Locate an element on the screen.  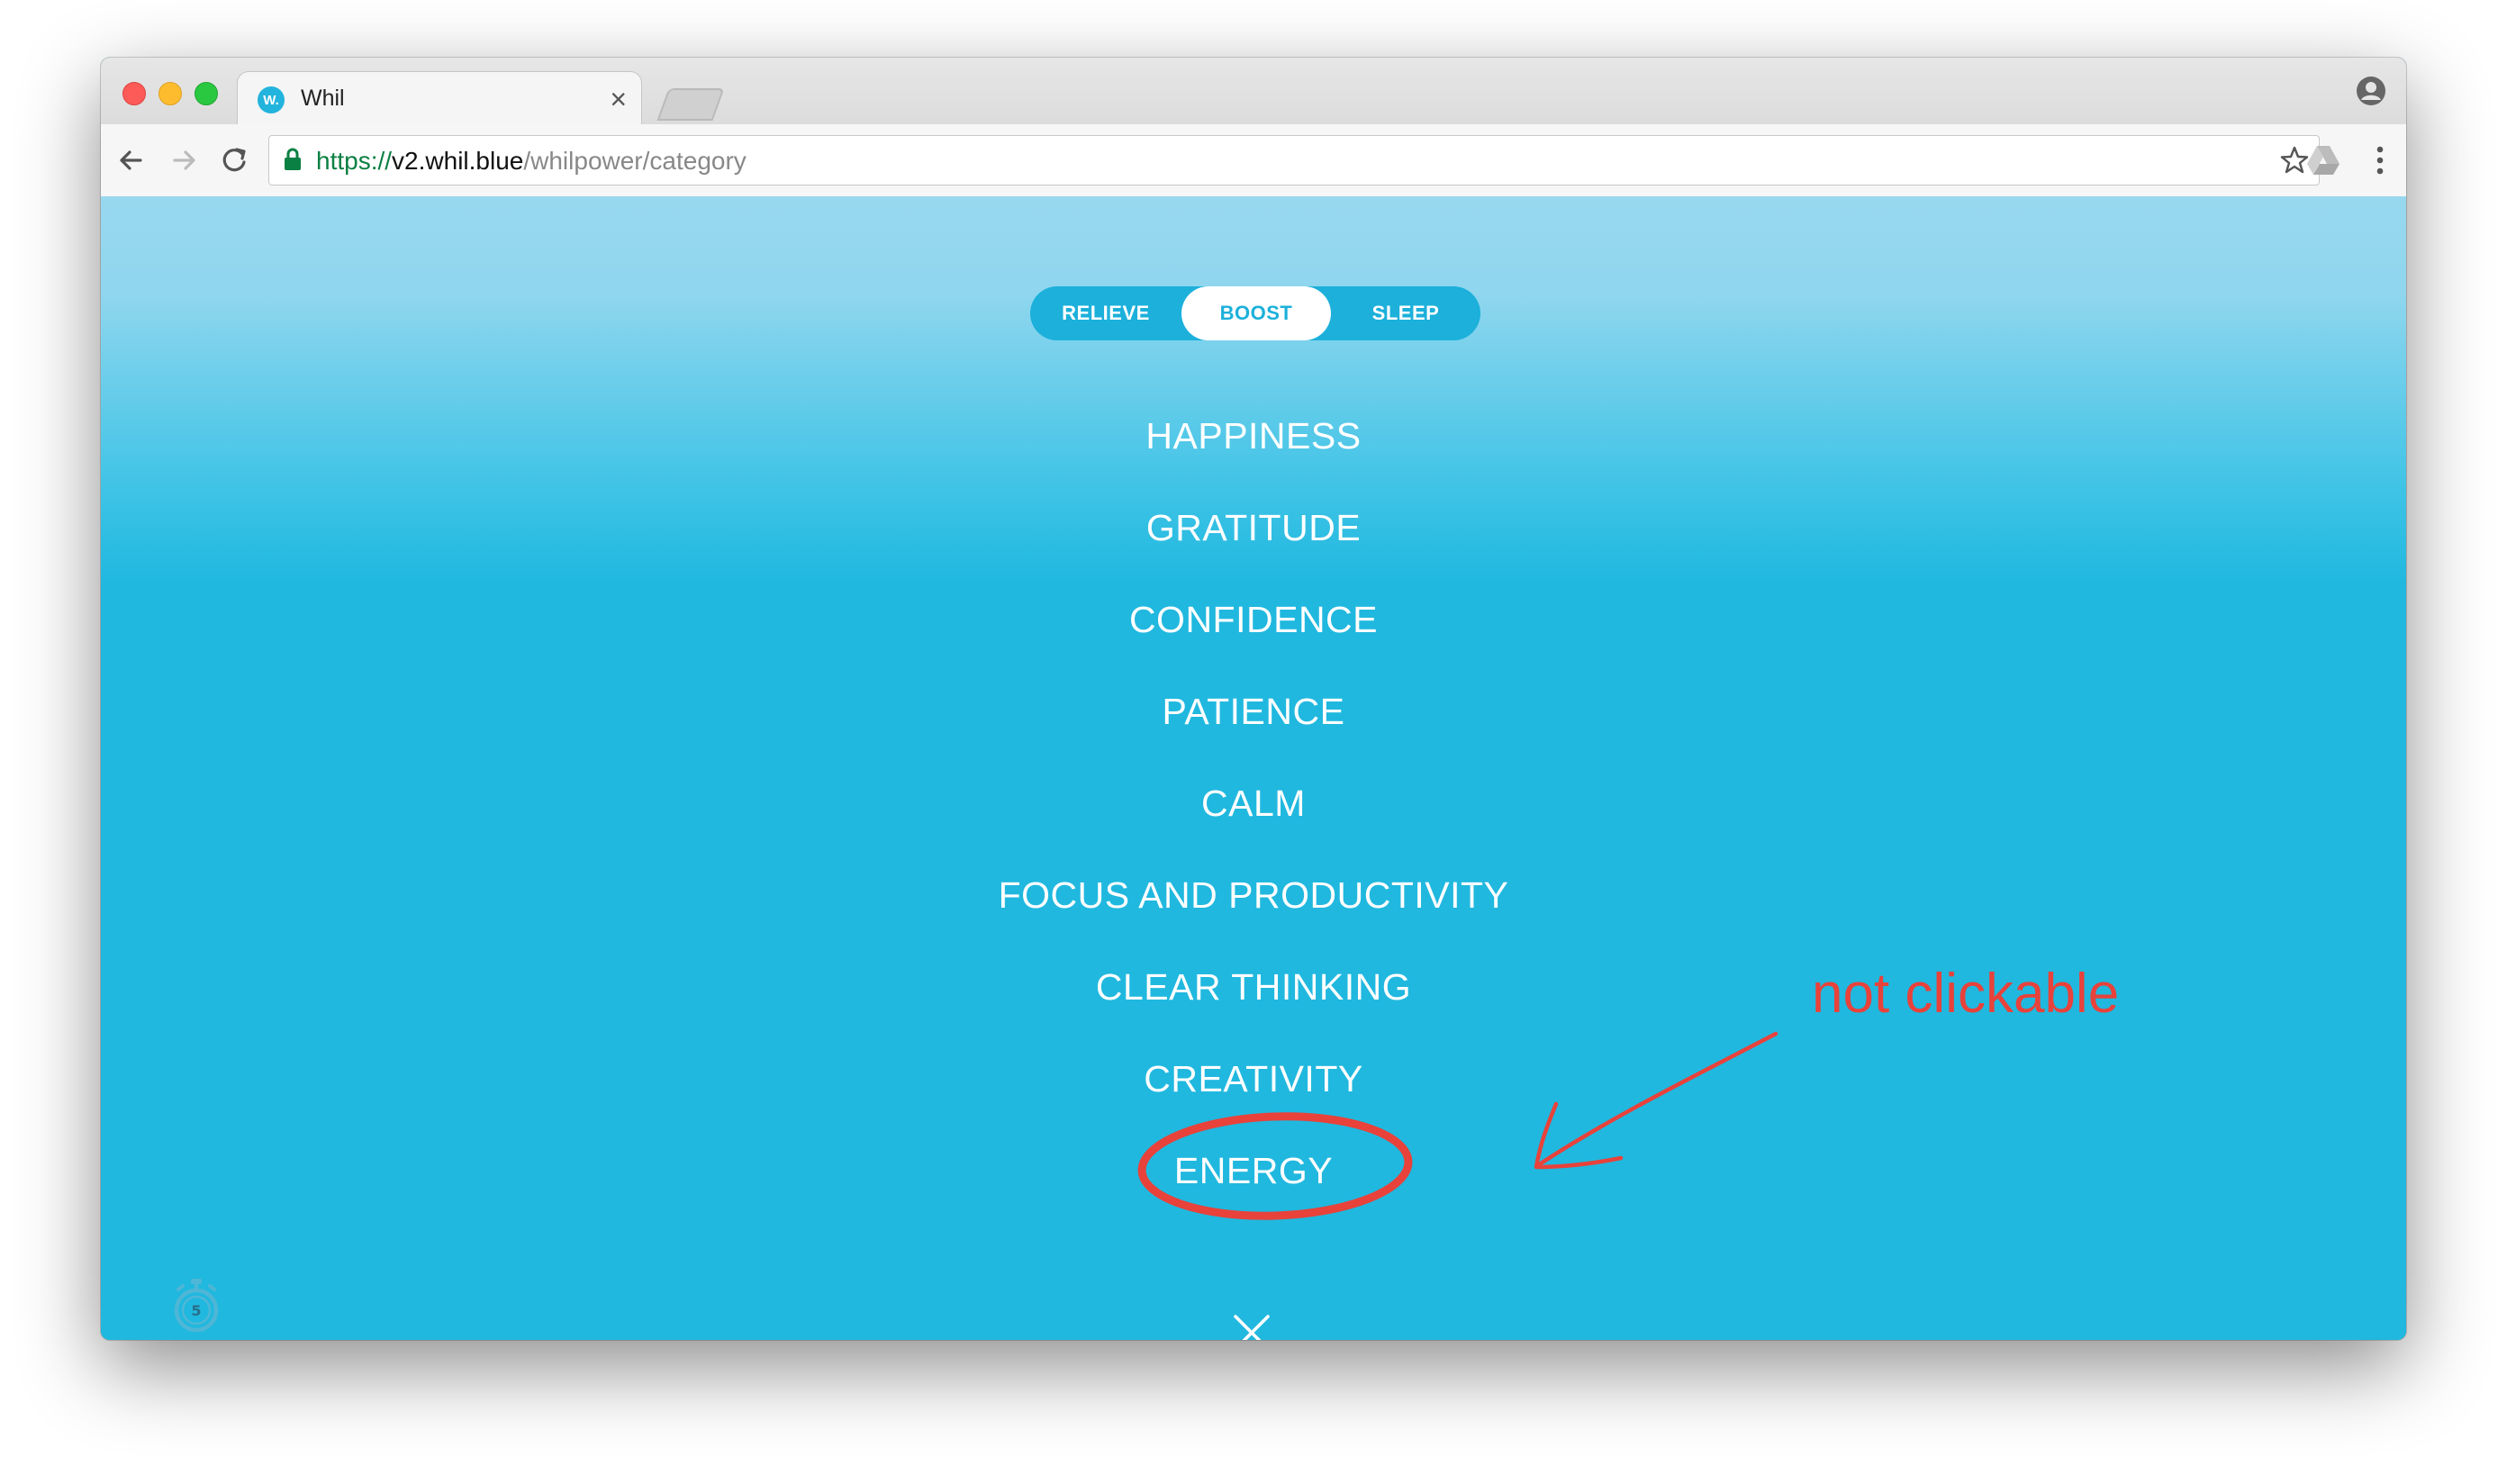
segment-relieve: RELIEVE is located at coordinates (1105, 313).